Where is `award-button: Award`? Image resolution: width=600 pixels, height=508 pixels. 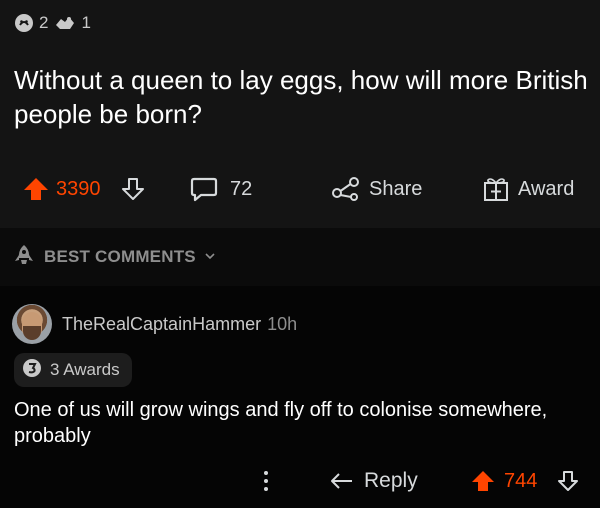
award-button: Award is located at coordinates (528, 189).